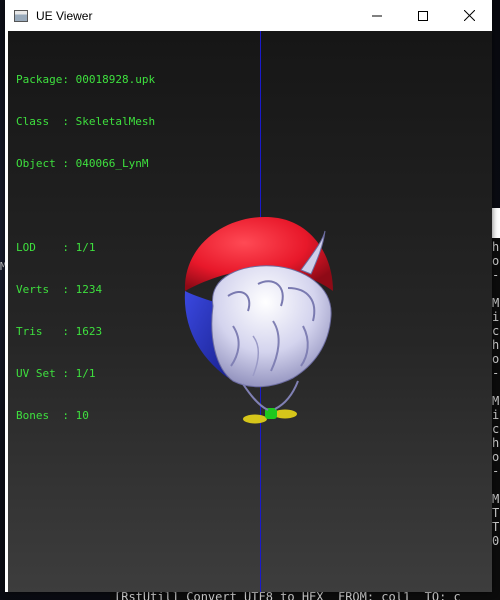 The image size is (500, 600). What do you see at coordinates (59, 289) in the screenshot?
I see `info-verts: Verts : 1234` at bounding box center [59, 289].